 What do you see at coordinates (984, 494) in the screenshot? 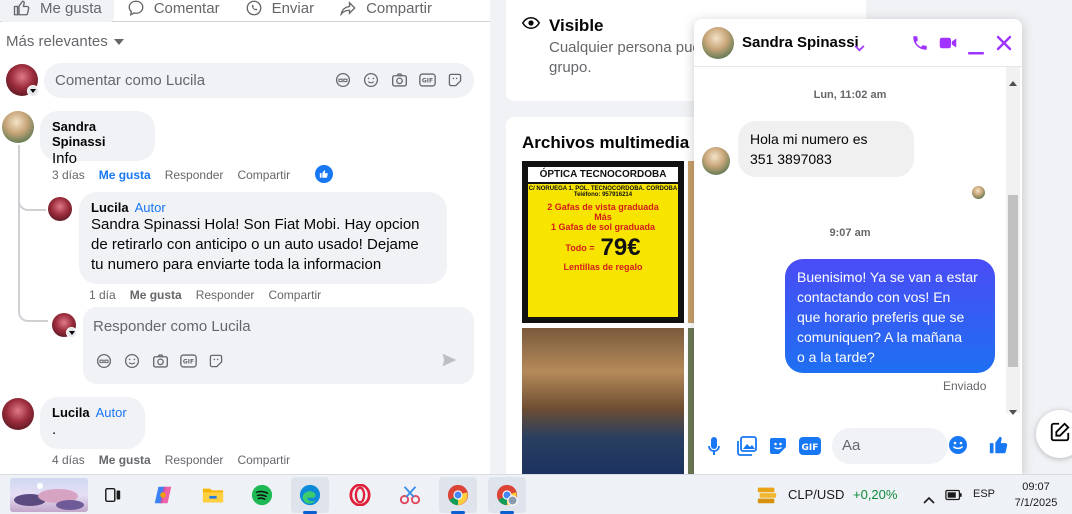
I see `input-language: ESP` at bounding box center [984, 494].